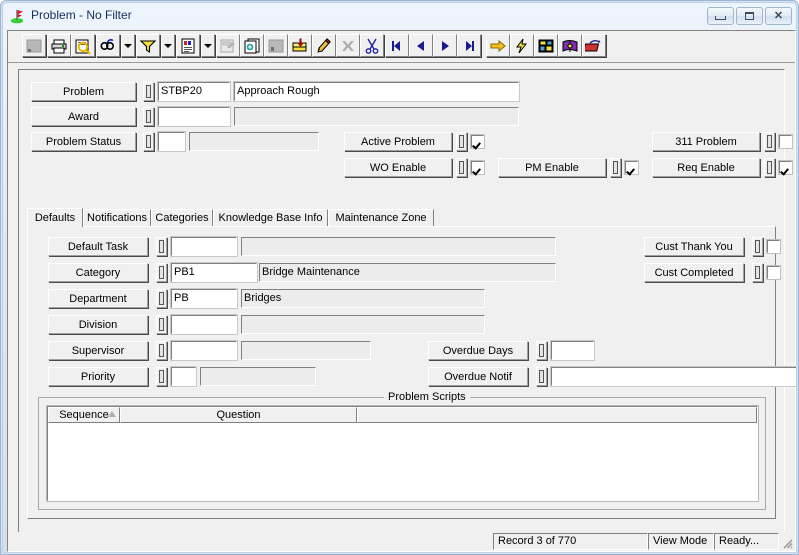 The image size is (799, 555). Describe the element at coordinates (183, 376) in the screenshot. I see `priority-code-input` at that location.